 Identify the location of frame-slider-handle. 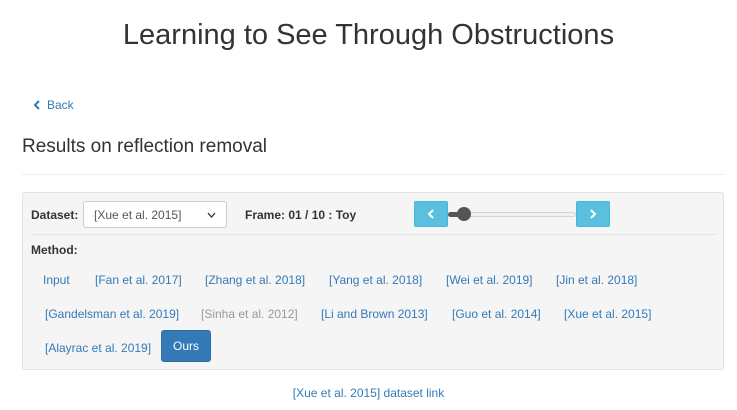
(464, 214).